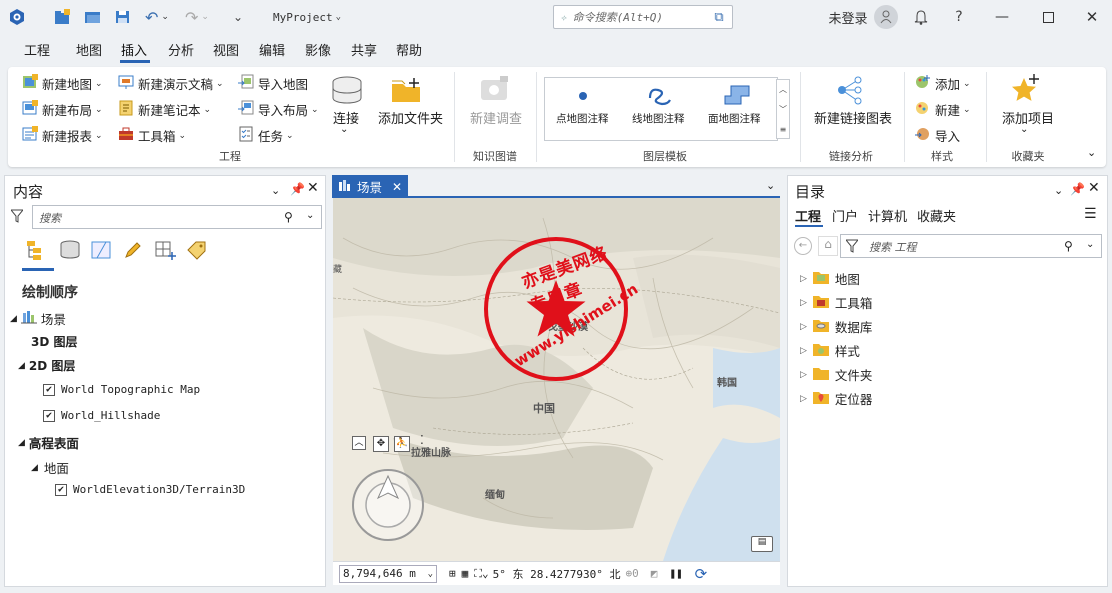  I want to click on open-project-icon, so click(93, 17).